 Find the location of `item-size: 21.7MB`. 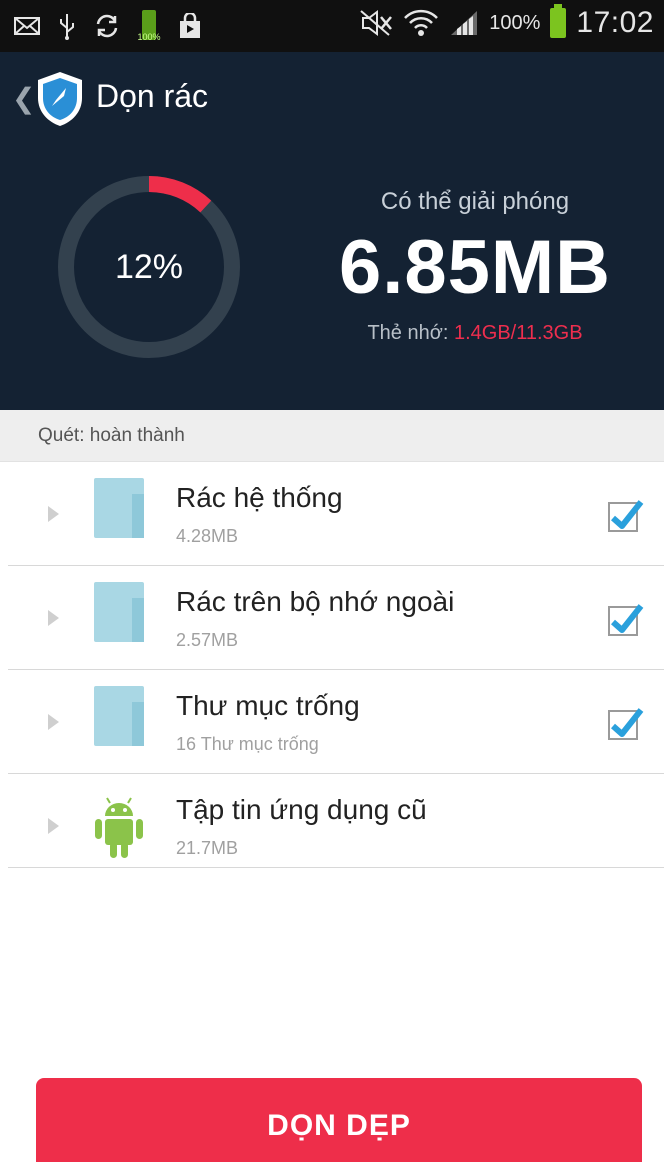

item-size: 21.7MB is located at coordinates (207, 848).